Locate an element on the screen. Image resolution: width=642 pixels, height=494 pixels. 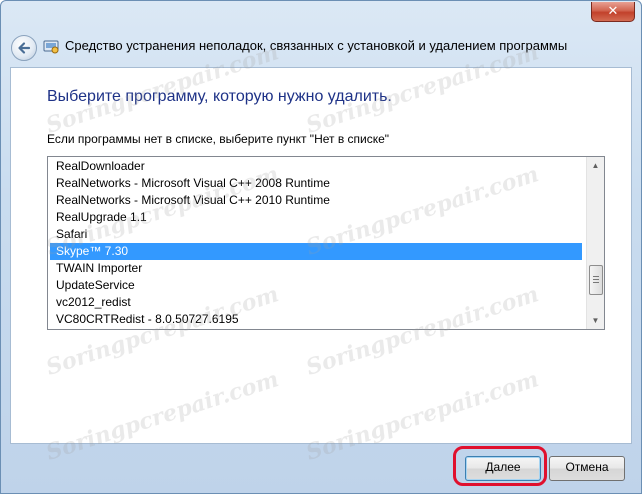
cancel-button: Отмена is located at coordinates (587, 468).